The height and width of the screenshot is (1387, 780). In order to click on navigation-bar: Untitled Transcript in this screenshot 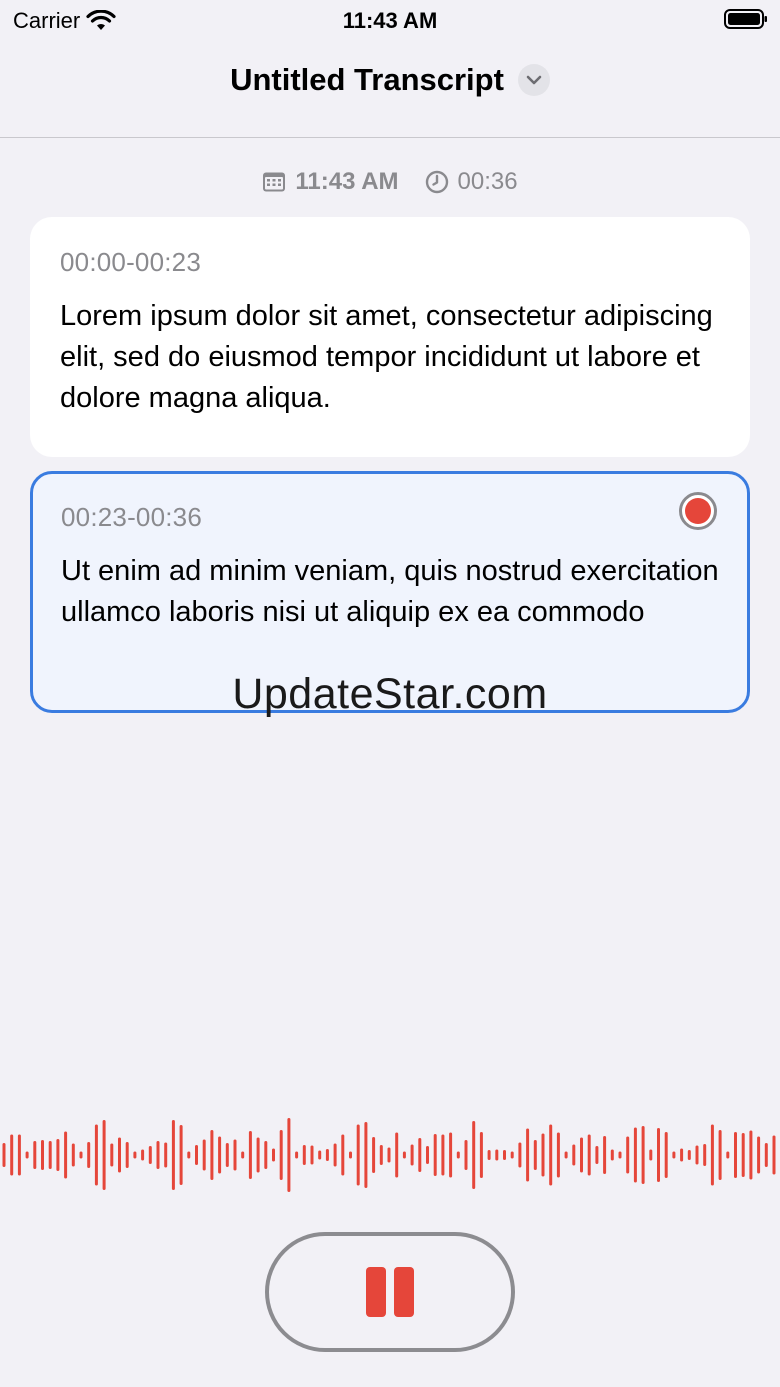, I will do `click(390, 89)`.